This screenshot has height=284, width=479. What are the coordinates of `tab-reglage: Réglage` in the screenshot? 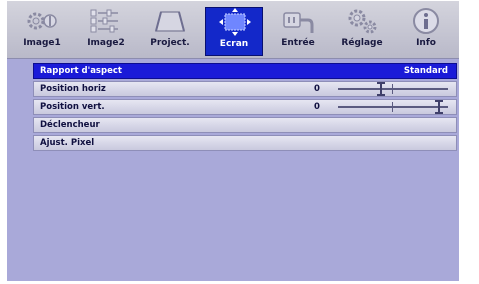 It's located at (362, 31).